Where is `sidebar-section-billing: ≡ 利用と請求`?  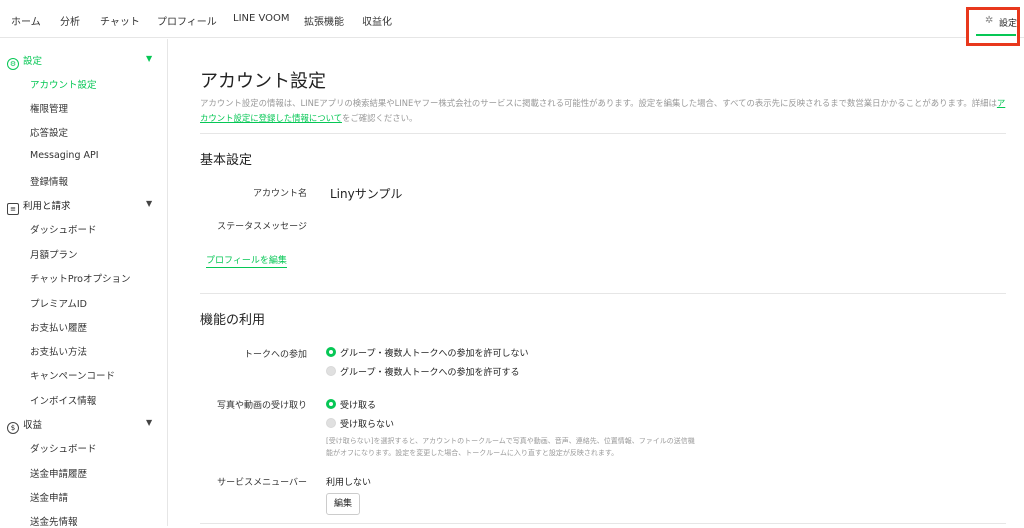 sidebar-section-billing: ≡ 利用と請求 is located at coordinates (39, 206).